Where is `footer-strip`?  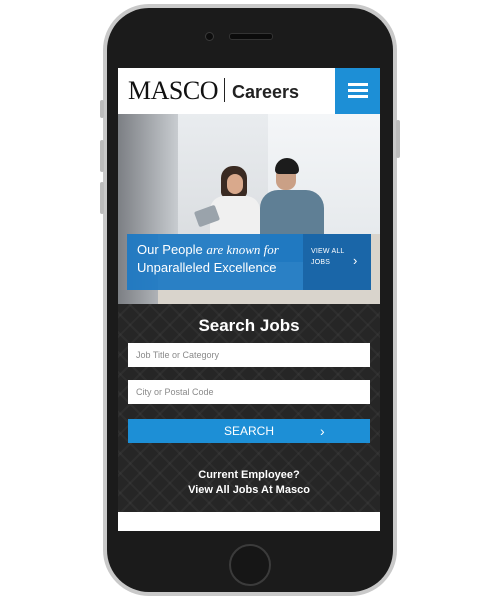 footer-strip is located at coordinates (249, 521).